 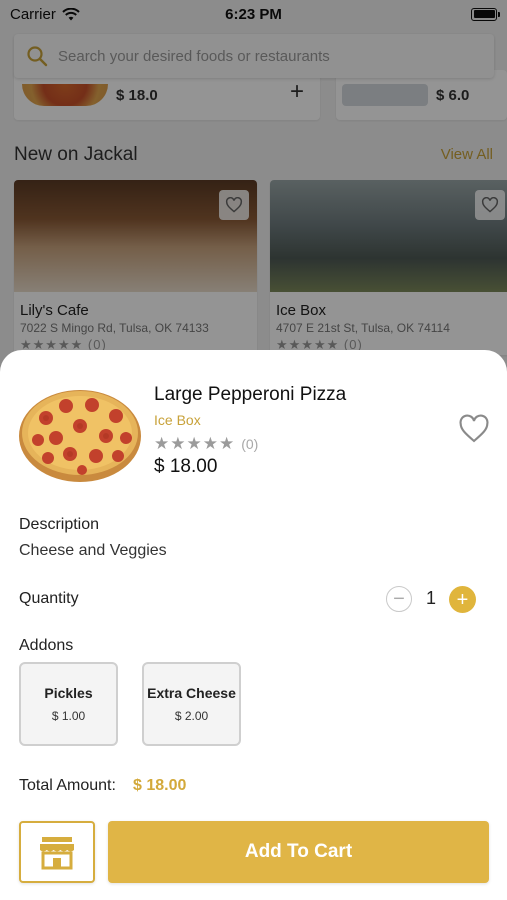 I want to click on addons-label: Addons, so click(x=46, y=645).